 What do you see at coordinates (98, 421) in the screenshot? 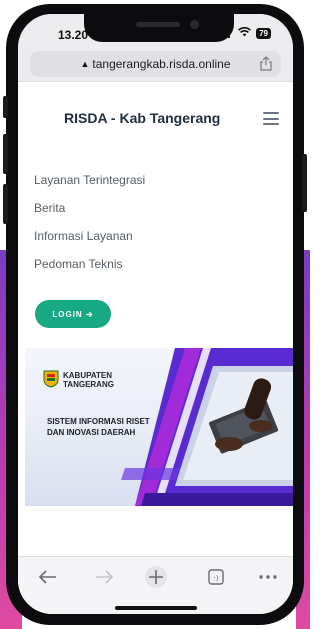
I see `banner-headline-line1: SISTEM INFORMASI RISET` at bounding box center [98, 421].